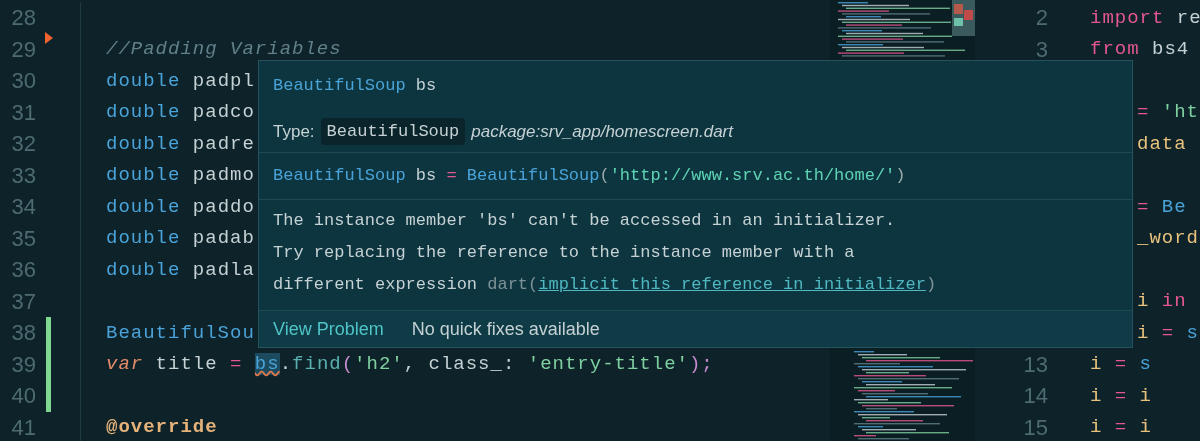 Image resolution: width=1200 pixels, height=441 pixels. I want to click on line-number: 14, so click(1035, 396).